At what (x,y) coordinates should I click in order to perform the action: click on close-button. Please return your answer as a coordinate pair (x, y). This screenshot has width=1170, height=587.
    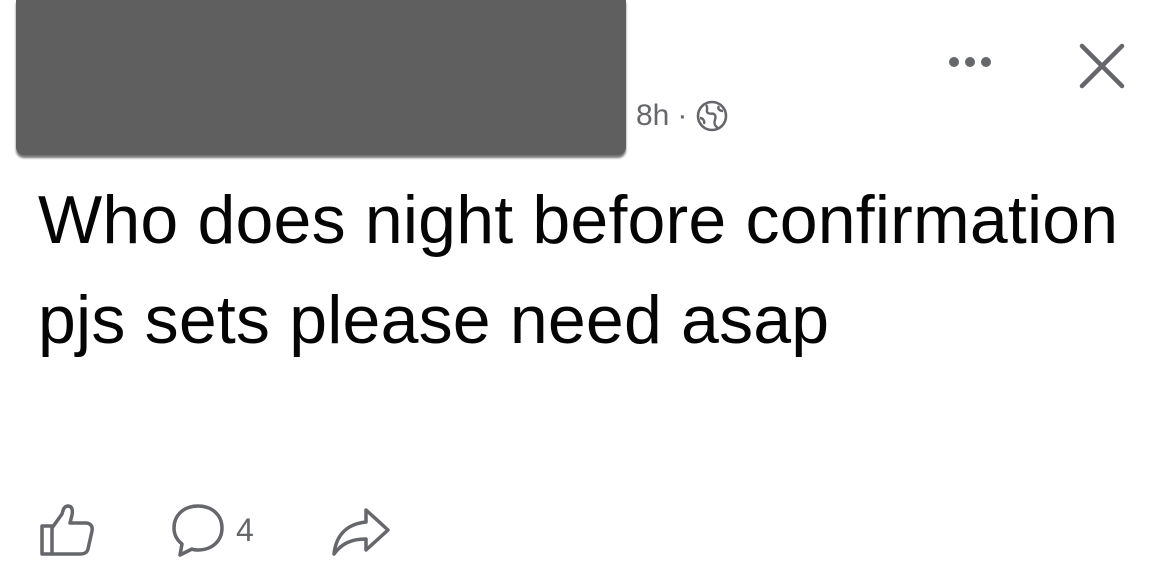
    Looking at the image, I should click on (1102, 66).